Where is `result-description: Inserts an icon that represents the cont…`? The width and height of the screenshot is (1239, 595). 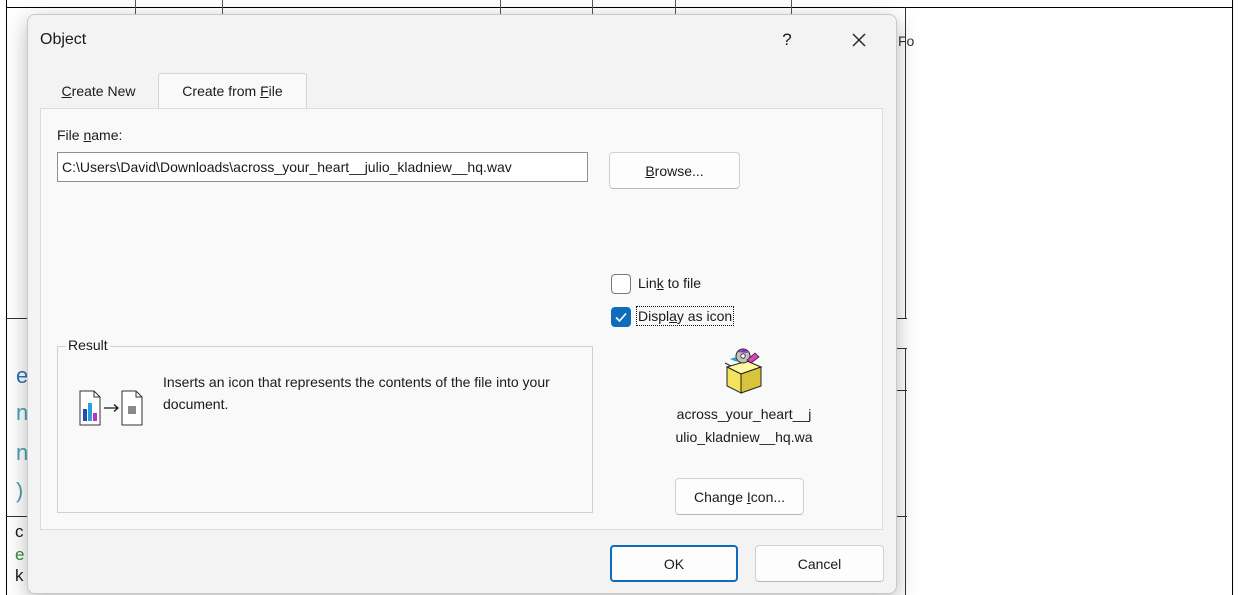 result-description: Inserts an icon that represents the cont… is located at coordinates (356, 393).